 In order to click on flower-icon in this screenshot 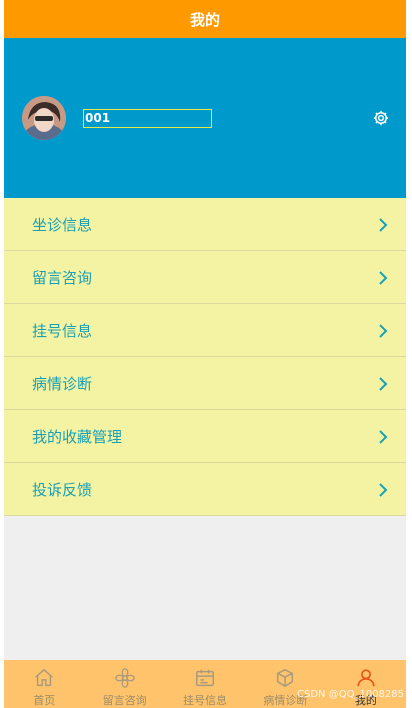, I will do `click(124, 678)`.